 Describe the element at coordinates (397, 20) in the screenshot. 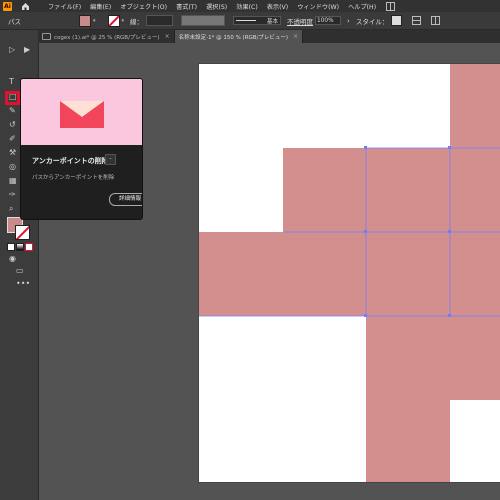

I see `graphic-style-swatch` at that location.